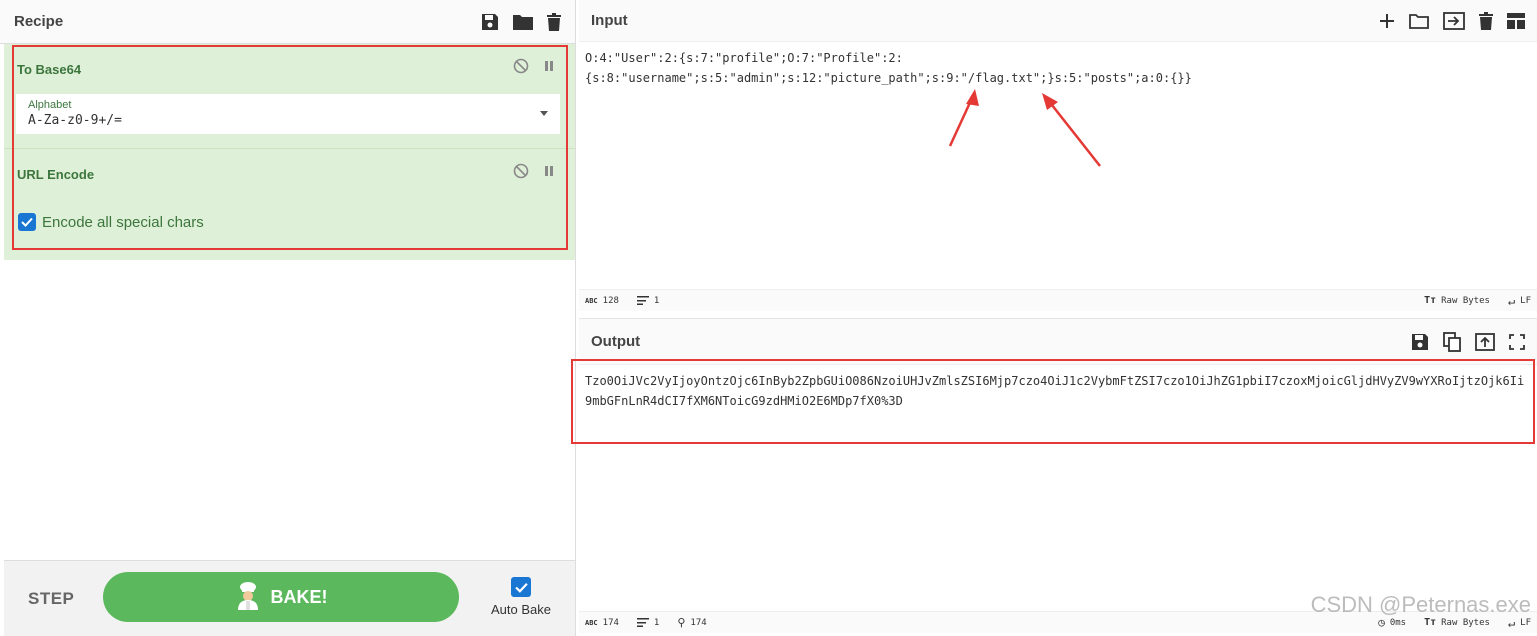  Describe the element at coordinates (1486, 20) in the screenshot. I see `clear-input-trash-icon` at that location.